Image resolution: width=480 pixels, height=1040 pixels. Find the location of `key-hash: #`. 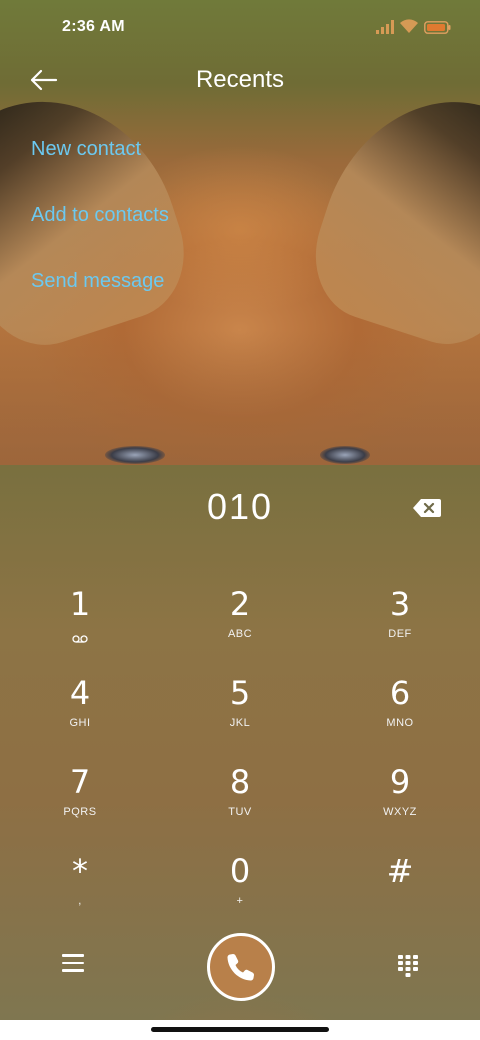

key-hash: # is located at coordinates (400, 885).